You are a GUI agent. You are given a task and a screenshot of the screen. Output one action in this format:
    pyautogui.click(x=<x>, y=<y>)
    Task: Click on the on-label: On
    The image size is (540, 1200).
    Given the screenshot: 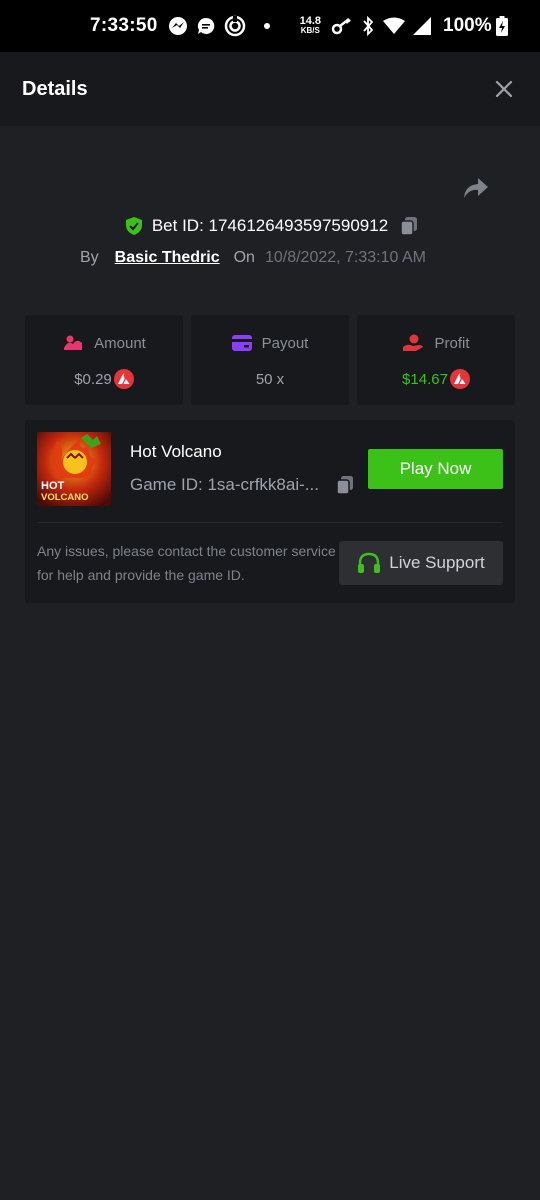 What is the action you would take?
    pyautogui.click(x=244, y=257)
    